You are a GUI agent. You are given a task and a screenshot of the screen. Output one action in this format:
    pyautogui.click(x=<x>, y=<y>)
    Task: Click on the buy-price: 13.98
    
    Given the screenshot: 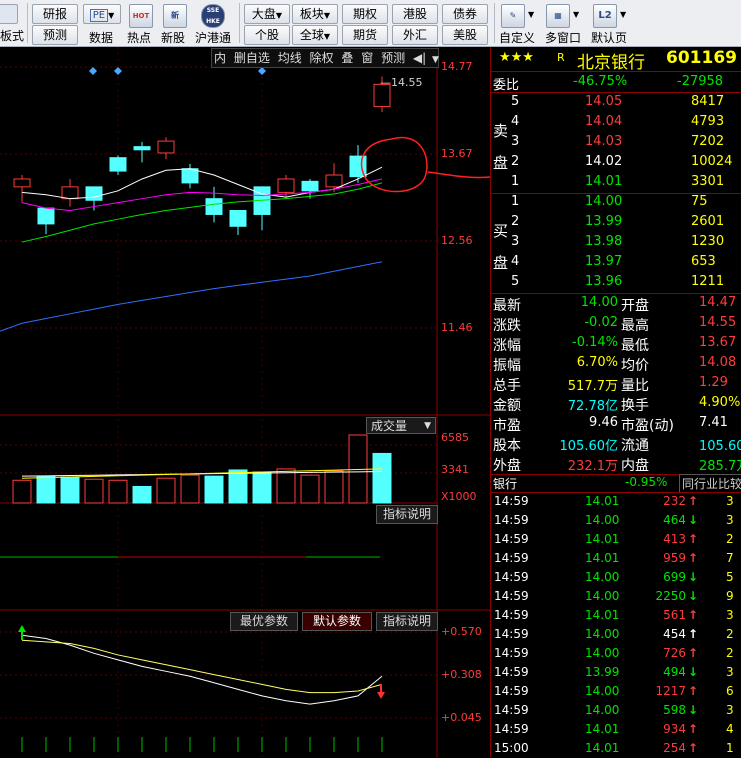 What is the action you would take?
    pyautogui.click(x=603, y=241)
    